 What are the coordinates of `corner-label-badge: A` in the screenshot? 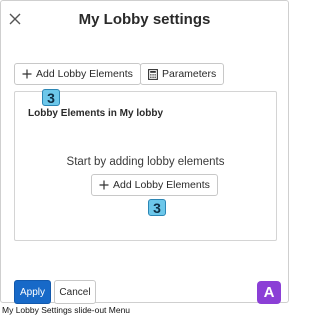 It's located at (269, 292).